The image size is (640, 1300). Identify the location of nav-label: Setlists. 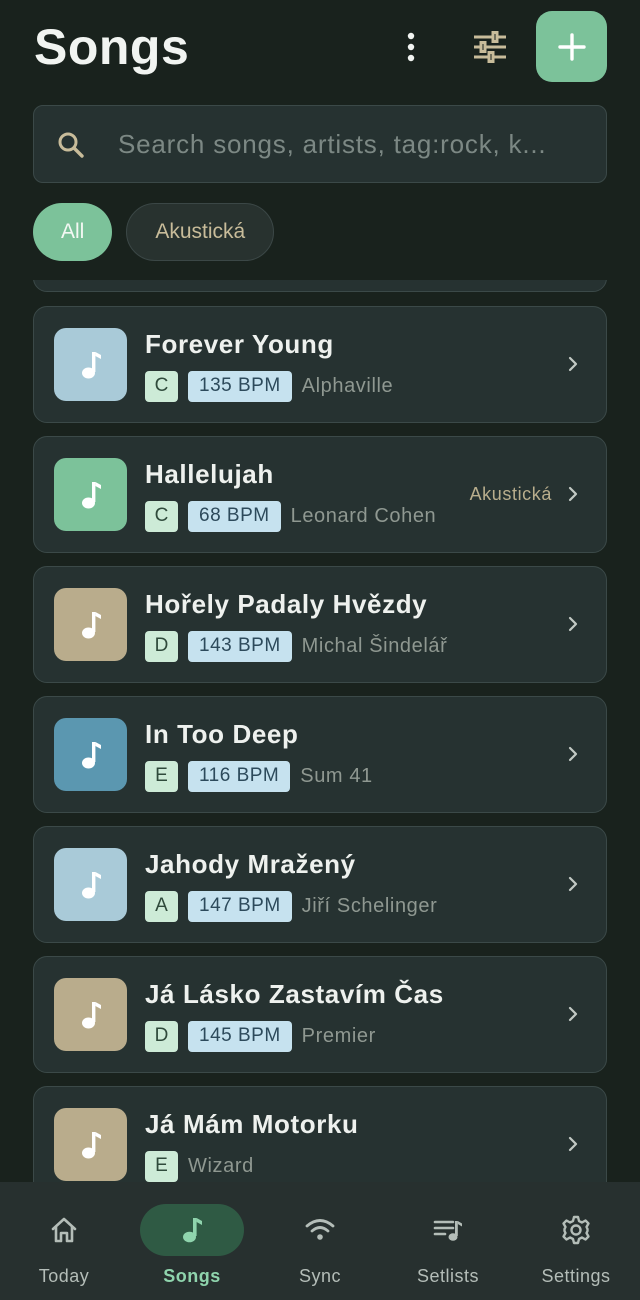
(448, 1276).